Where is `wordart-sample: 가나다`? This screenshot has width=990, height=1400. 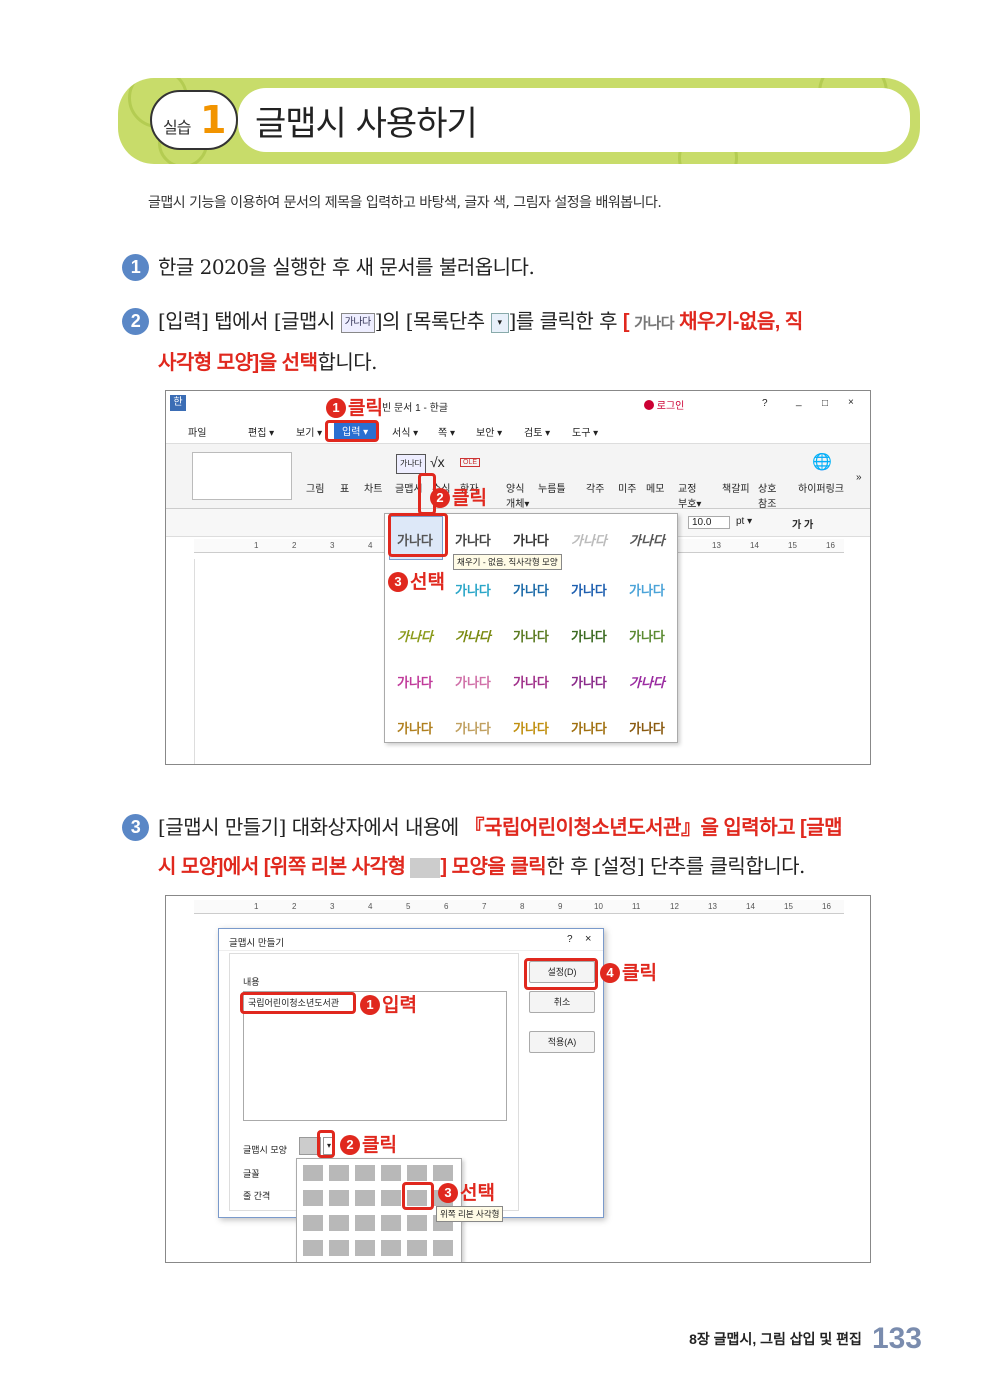 wordart-sample: 가나다 is located at coordinates (654, 323).